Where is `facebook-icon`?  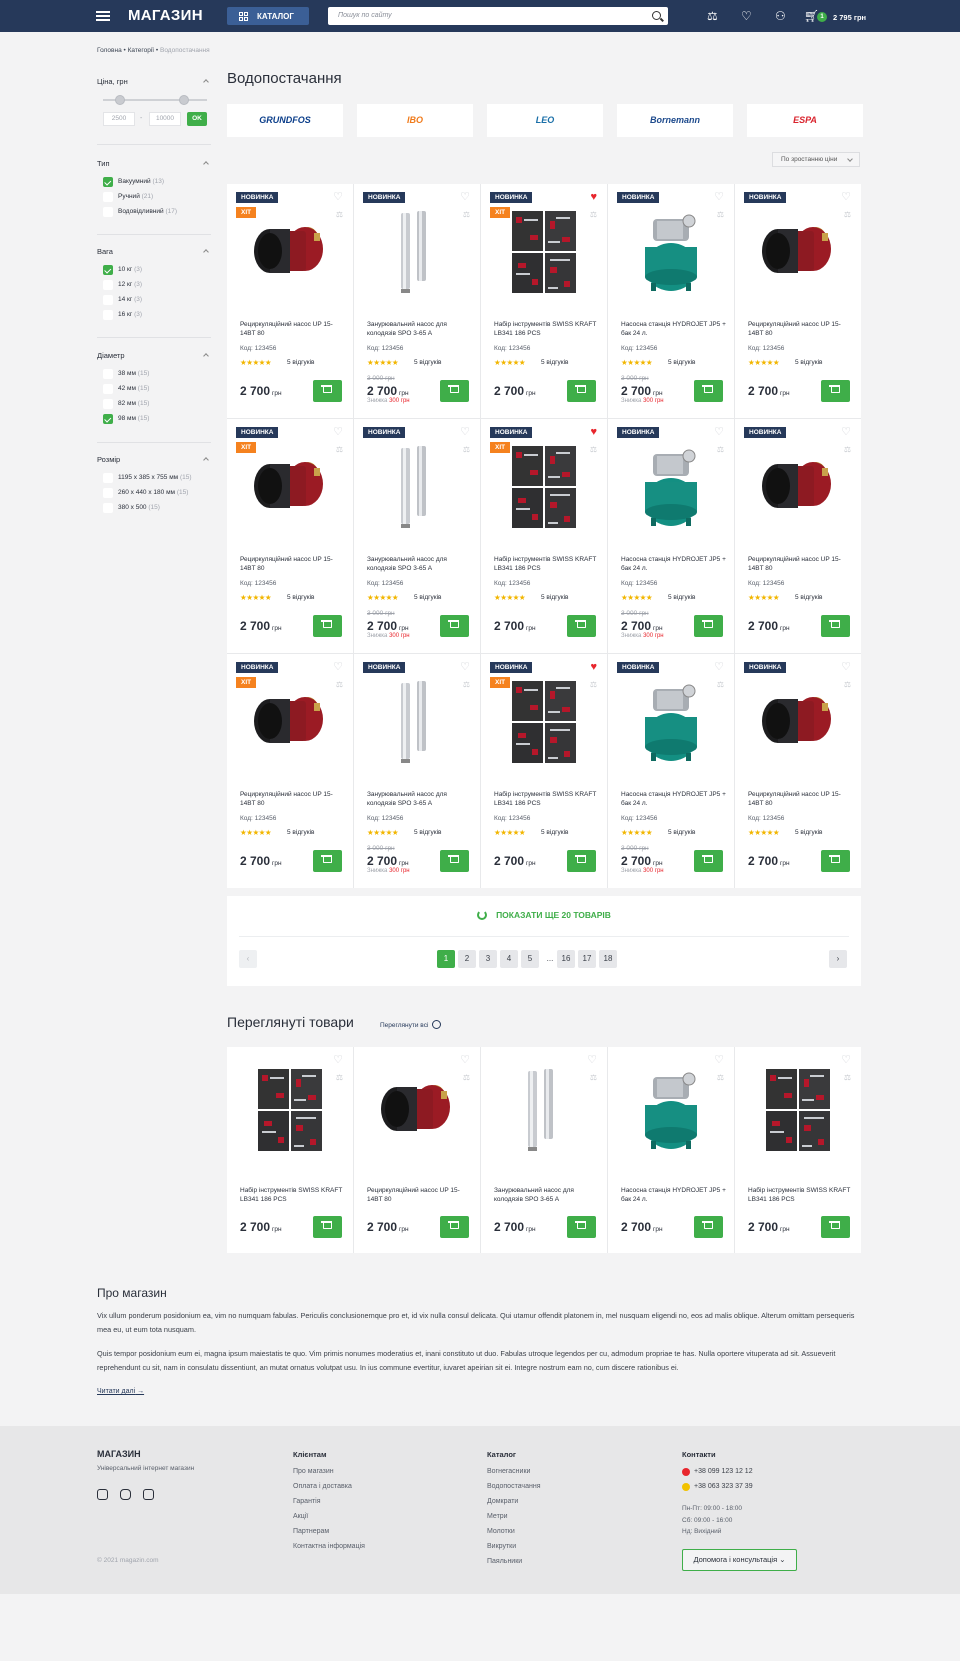
facebook-icon is located at coordinates (102, 1494).